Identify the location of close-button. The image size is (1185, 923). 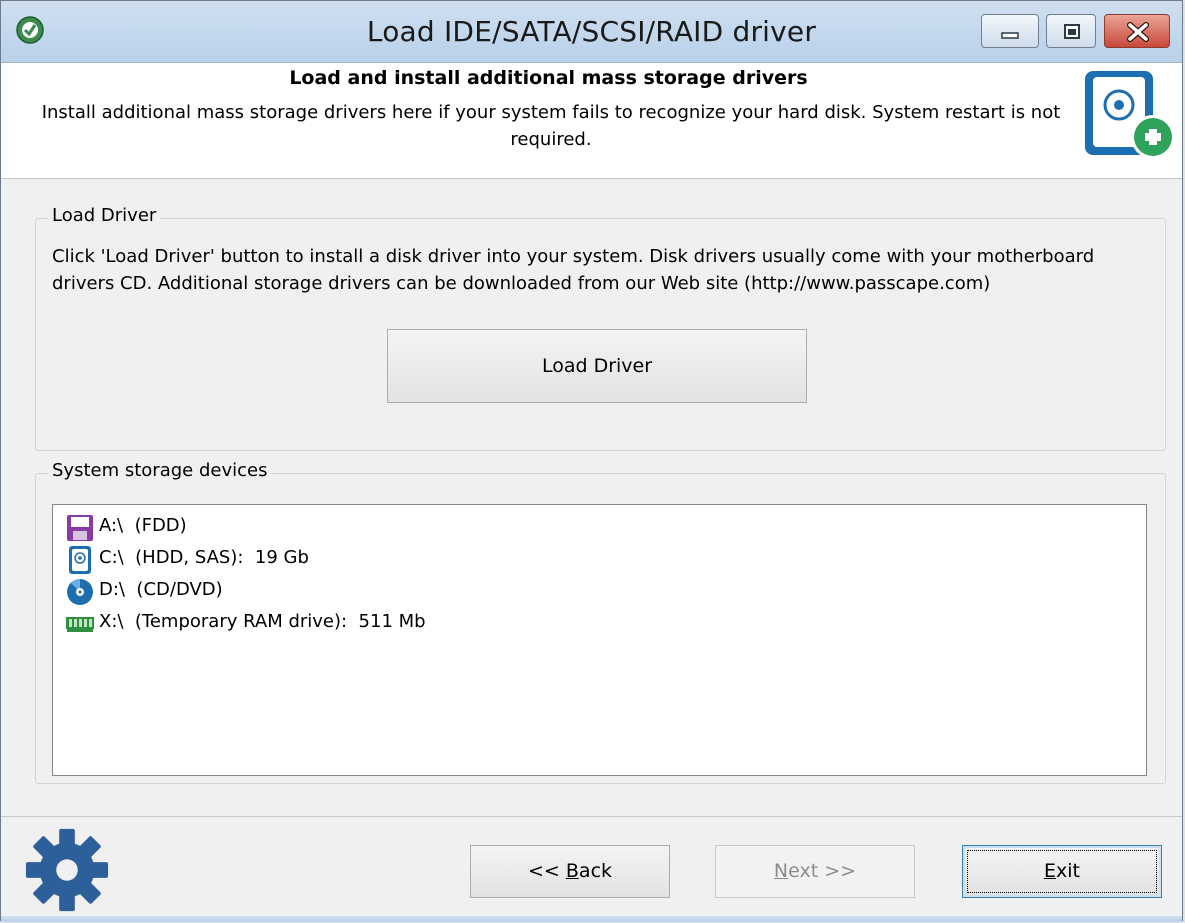
(1137, 31).